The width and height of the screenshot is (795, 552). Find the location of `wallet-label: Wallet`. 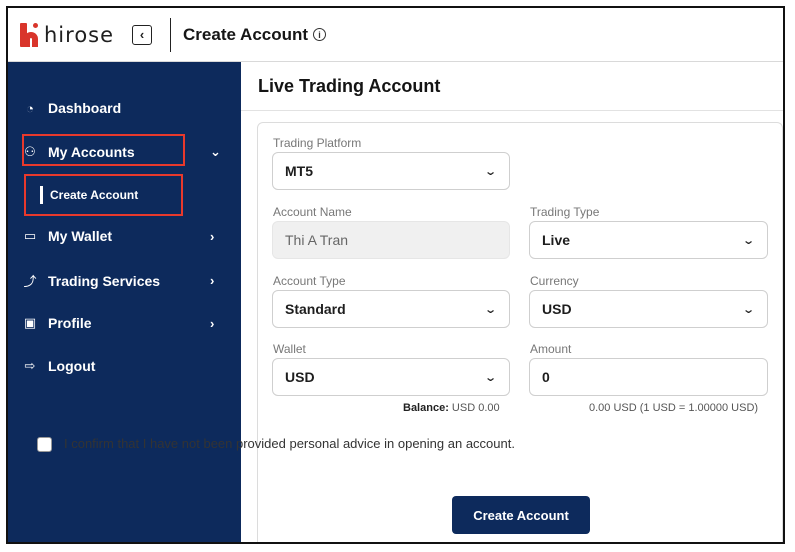

wallet-label: Wallet is located at coordinates (289, 349).